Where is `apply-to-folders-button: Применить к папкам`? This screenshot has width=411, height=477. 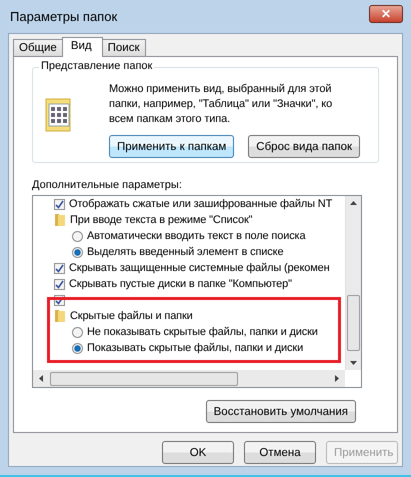
apply-to-folders-button: Применить к папкам is located at coordinates (171, 146).